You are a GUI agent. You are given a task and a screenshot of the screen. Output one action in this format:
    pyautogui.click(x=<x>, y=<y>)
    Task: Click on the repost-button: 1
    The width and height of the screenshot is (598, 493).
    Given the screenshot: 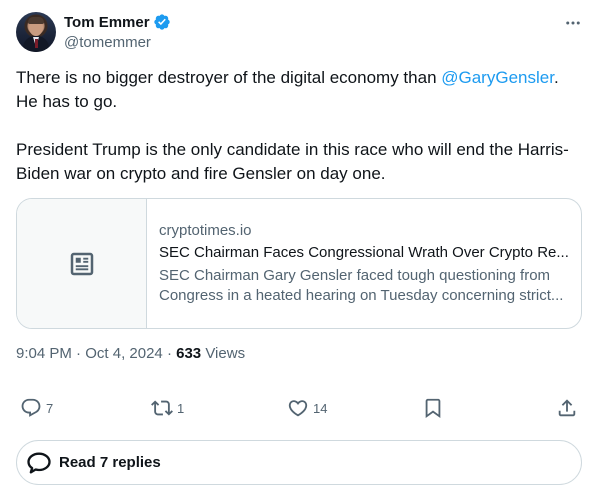 What is the action you would take?
    pyautogui.click(x=167, y=408)
    